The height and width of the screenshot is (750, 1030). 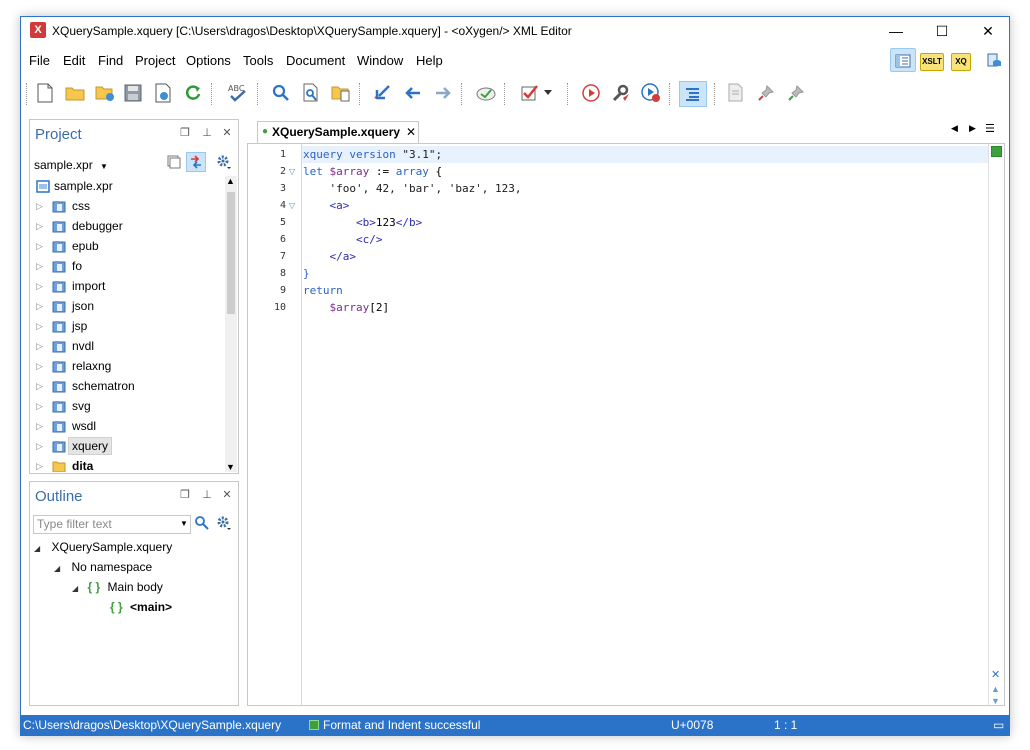 I want to click on configure-transformation-icon, so click(x=621, y=93).